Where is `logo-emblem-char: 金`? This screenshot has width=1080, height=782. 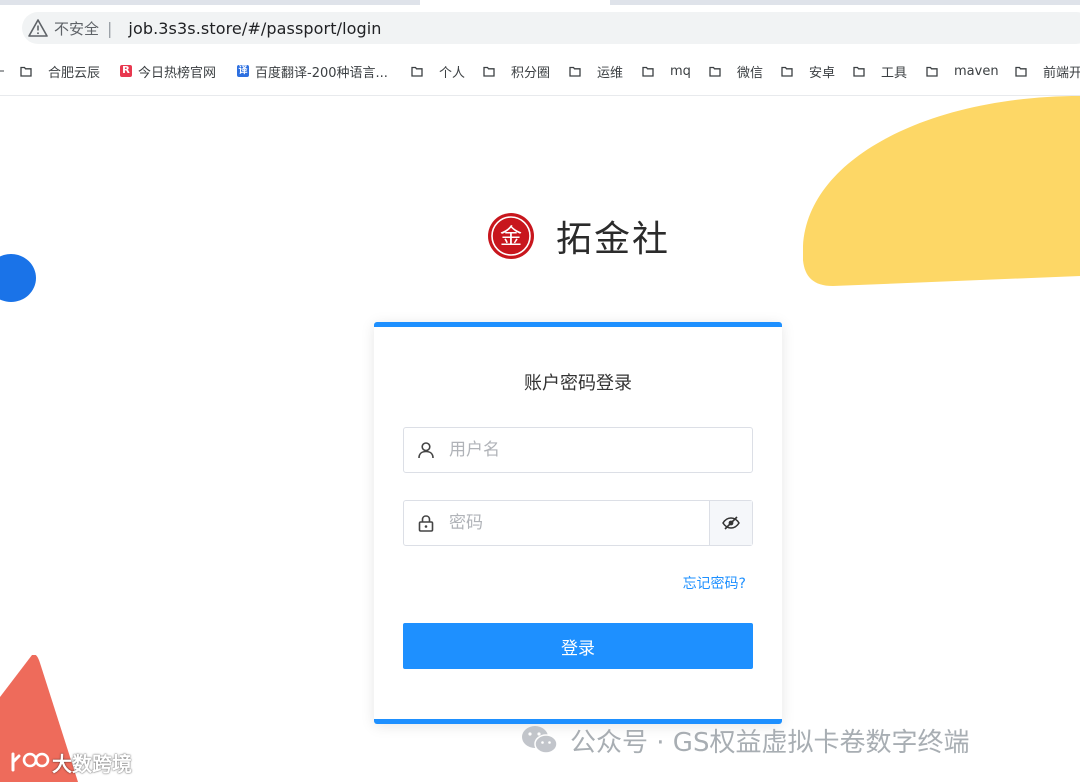
logo-emblem-char: 金 is located at coordinates (511, 237).